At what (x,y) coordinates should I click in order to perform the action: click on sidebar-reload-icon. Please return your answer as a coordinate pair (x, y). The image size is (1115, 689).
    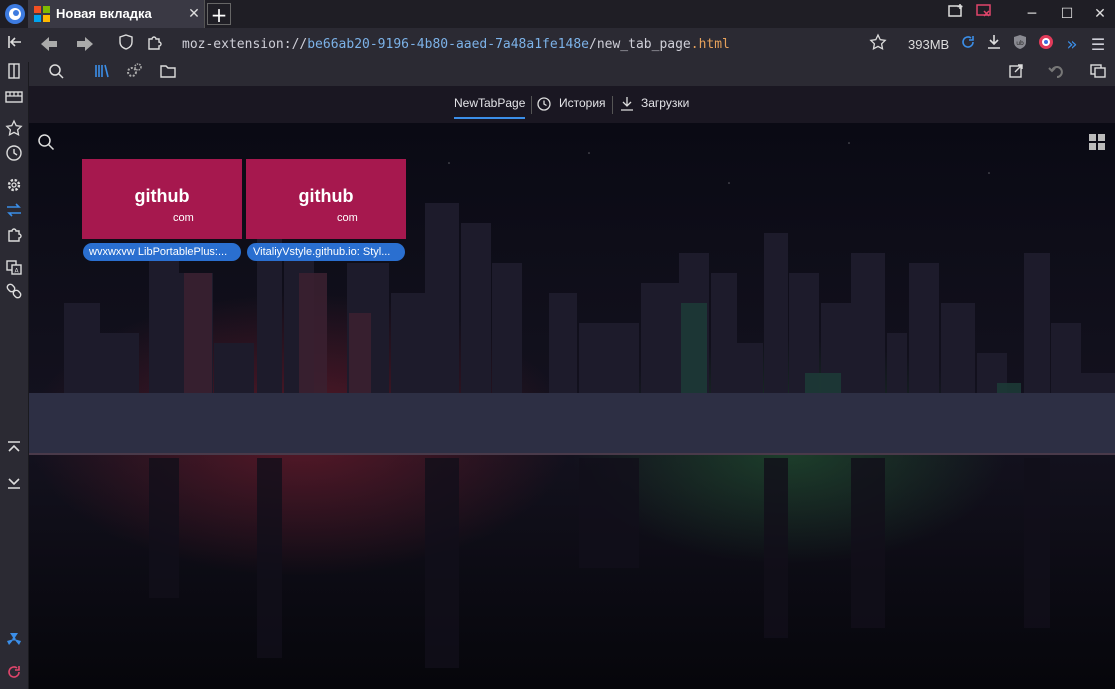
    Looking at the image, I should click on (14, 675).